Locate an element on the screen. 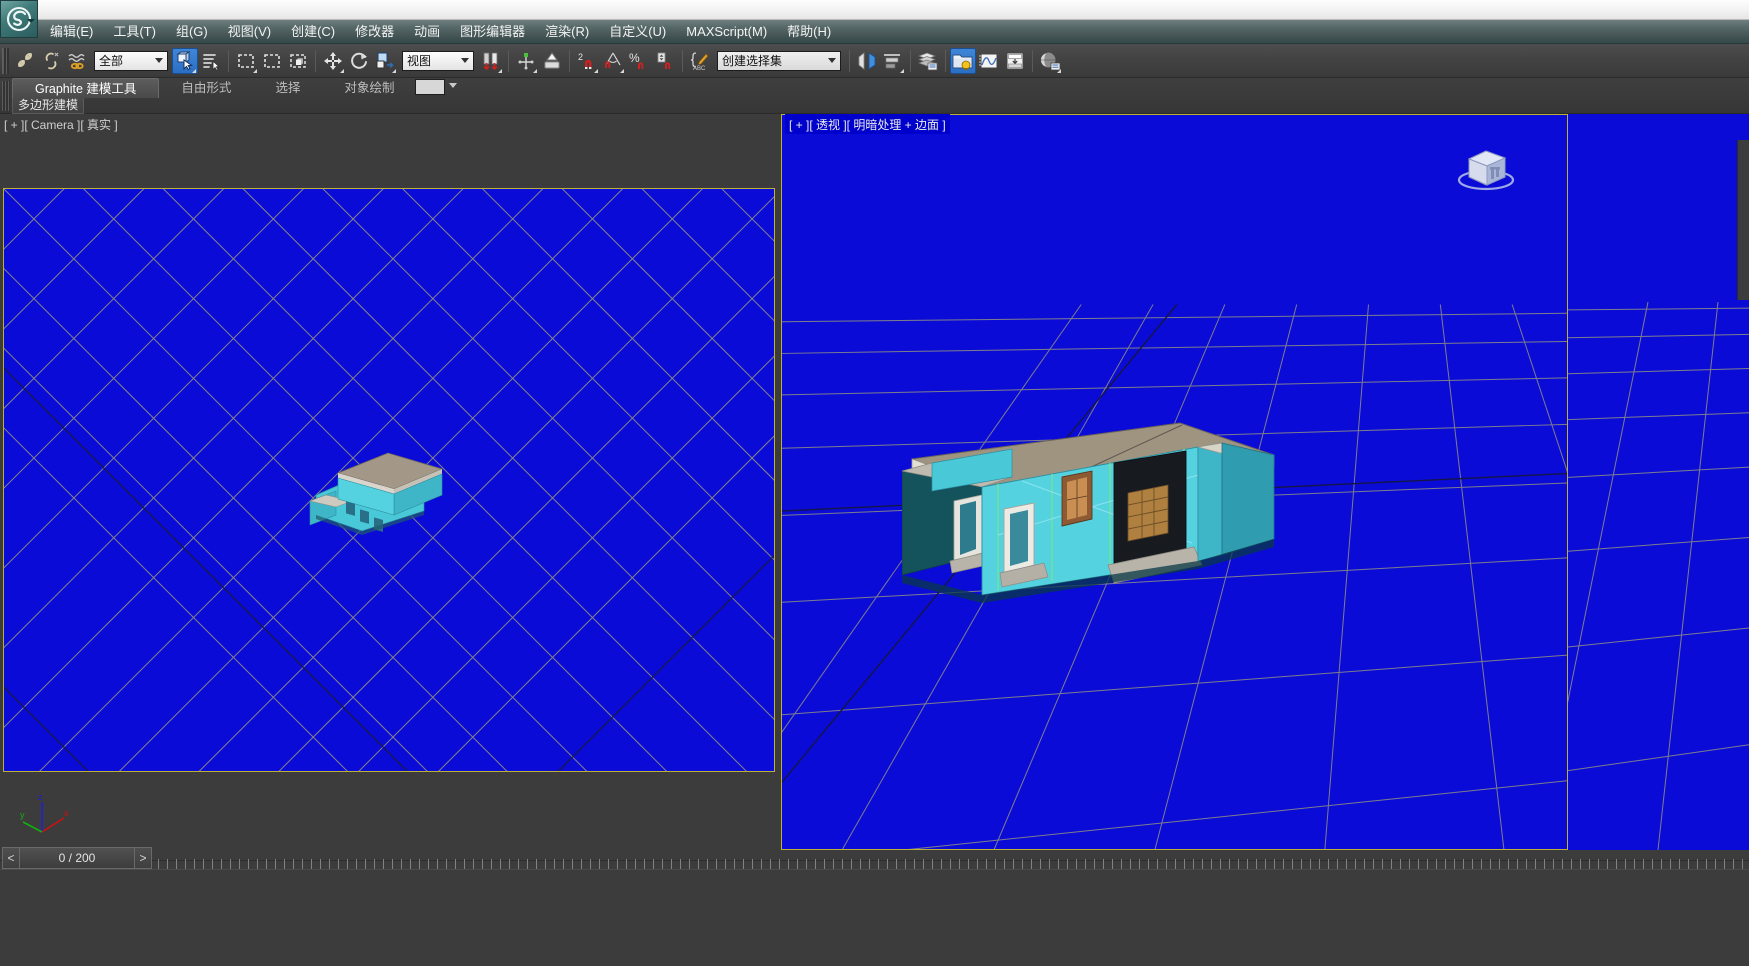 Image resolution: width=1749 pixels, height=966 pixels. schematic-view-icon is located at coordinates (1015, 61).